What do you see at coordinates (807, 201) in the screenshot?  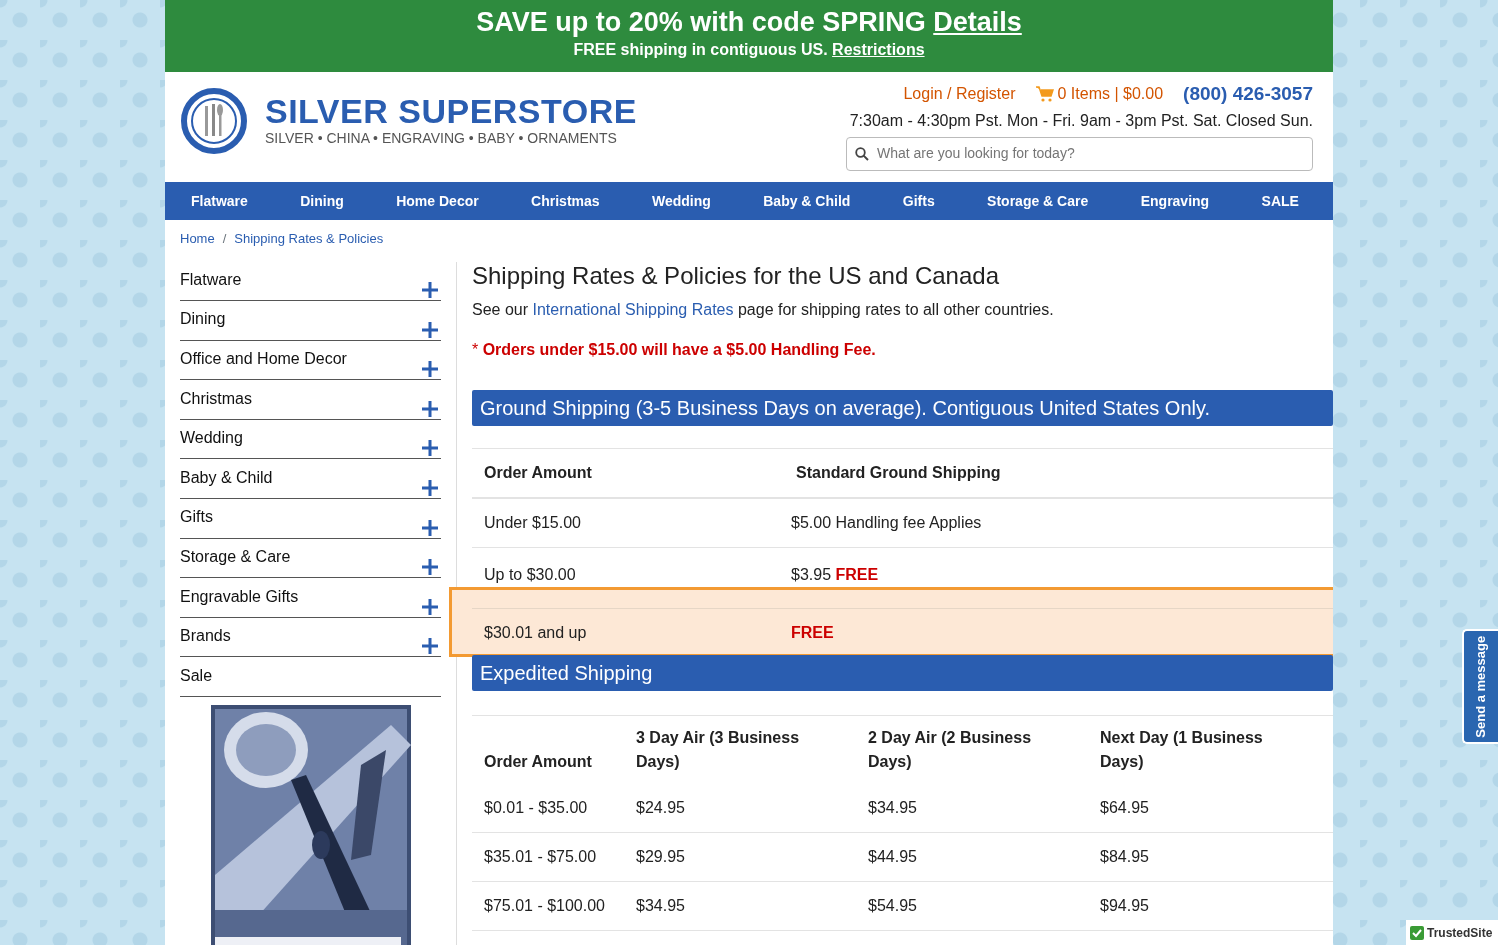 I see `nav-link: Baby & Child` at bounding box center [807, 201].